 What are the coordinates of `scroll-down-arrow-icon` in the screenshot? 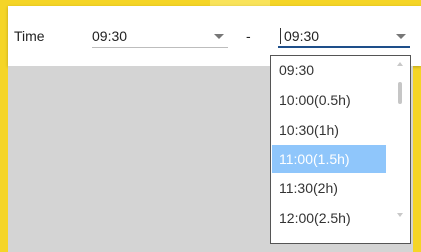 It's located at (400, 215).